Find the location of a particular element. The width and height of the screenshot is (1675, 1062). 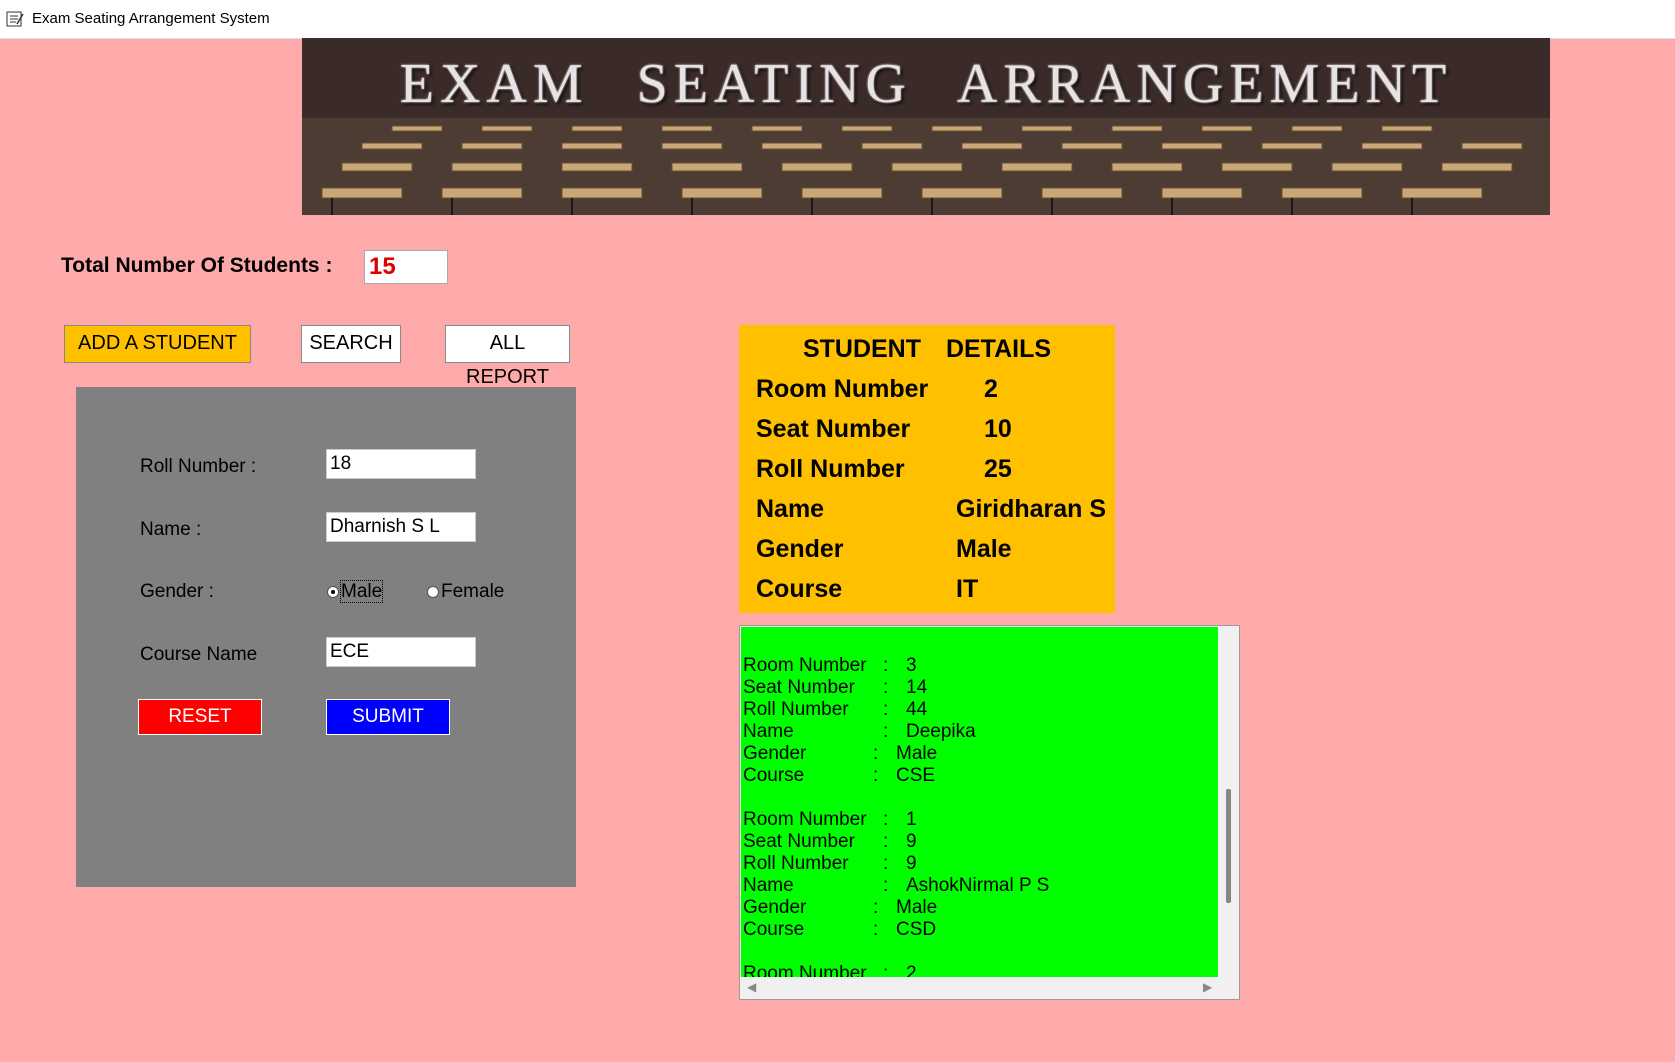

banner-image: EXAM SEATING ARRANGEMENT is located at coordinates (926, 126).